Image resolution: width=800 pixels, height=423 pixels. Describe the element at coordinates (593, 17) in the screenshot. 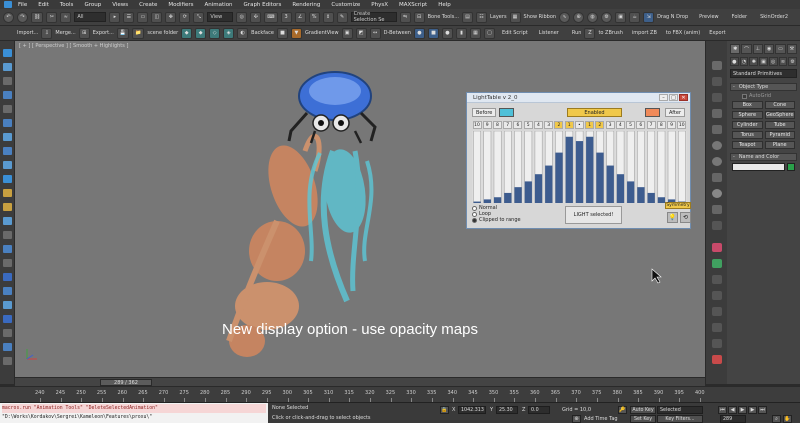

I see `material-editor-icon: ◍` at that location.